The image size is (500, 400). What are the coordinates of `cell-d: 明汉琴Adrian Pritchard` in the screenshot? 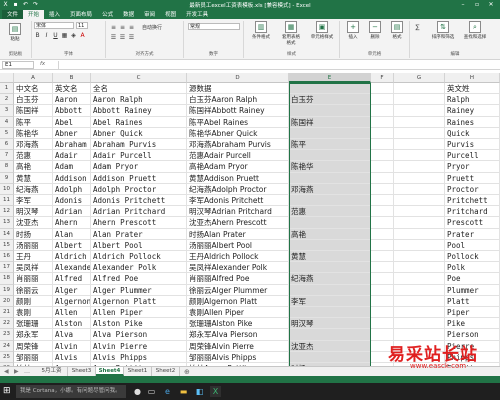 It's located at (238, 212).